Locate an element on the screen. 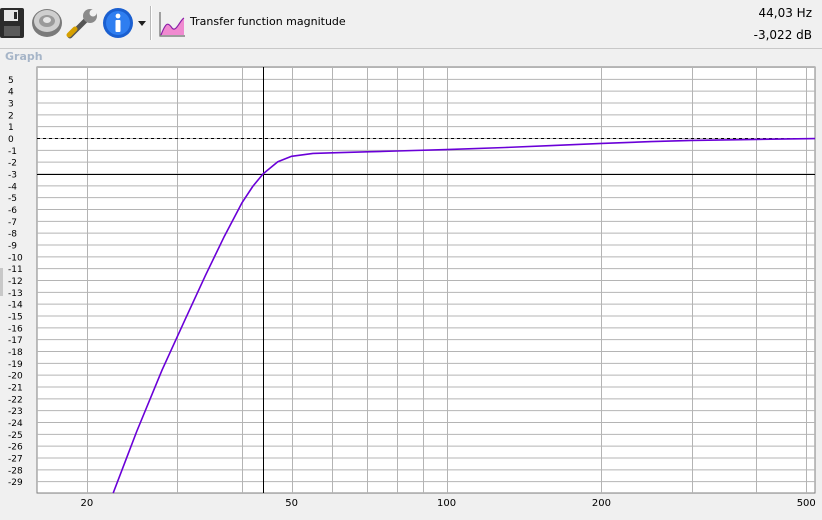 The width and height of the screenshot is (822, 520). y-tick-label: -7 is located at coordinates (12, 223).